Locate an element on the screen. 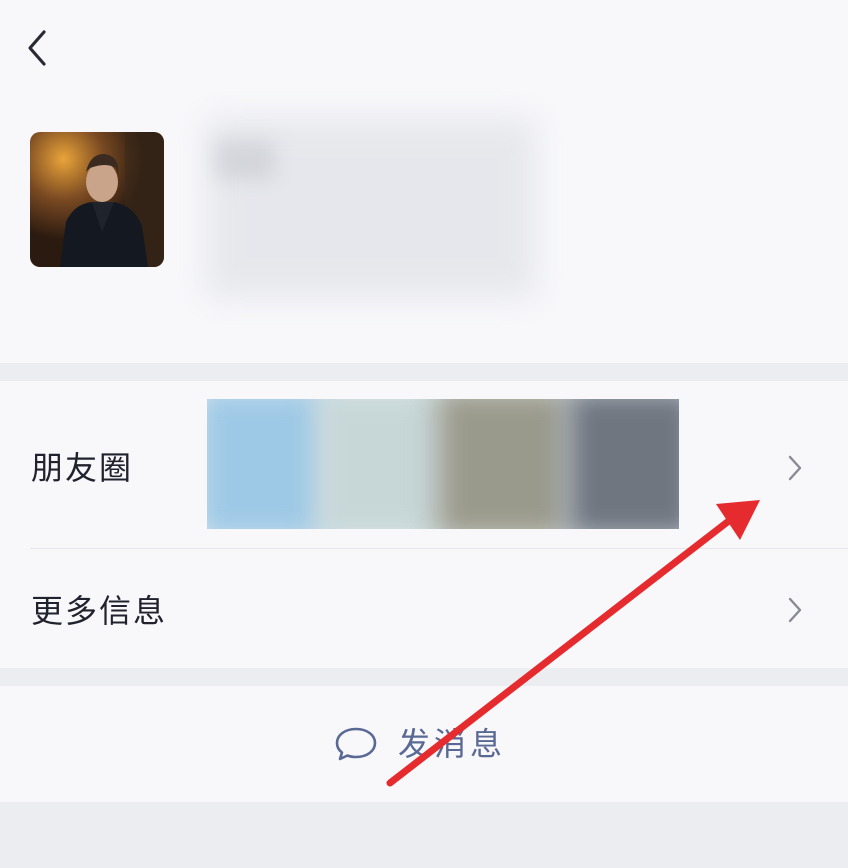 The image size is (848, 868). more-info-row: 更多信息 is located at coordinates (424, 608).